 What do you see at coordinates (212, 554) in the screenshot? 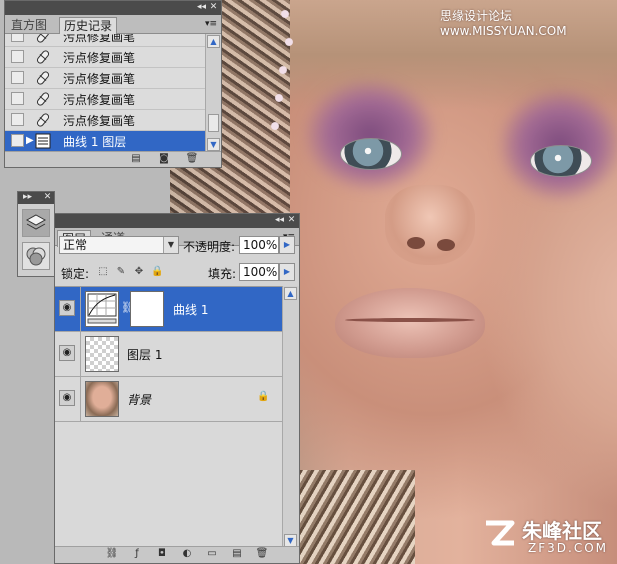
I see `new-group-icon: ▭` at bounding box center [212, 554].